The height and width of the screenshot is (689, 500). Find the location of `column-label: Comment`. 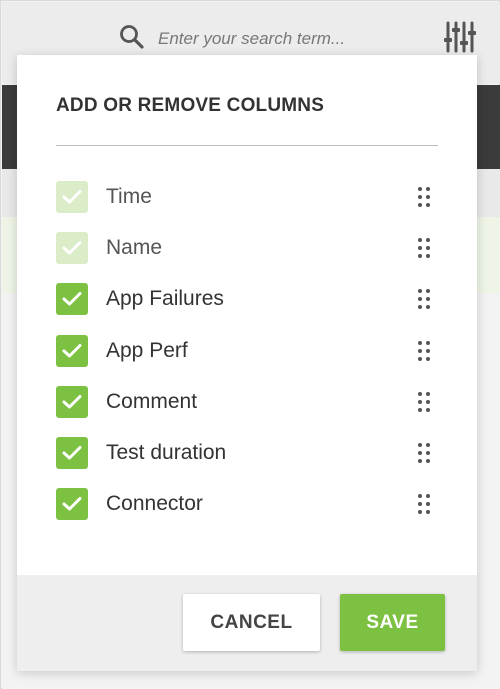

column-label: Comment is located at coordinates (152, 401).